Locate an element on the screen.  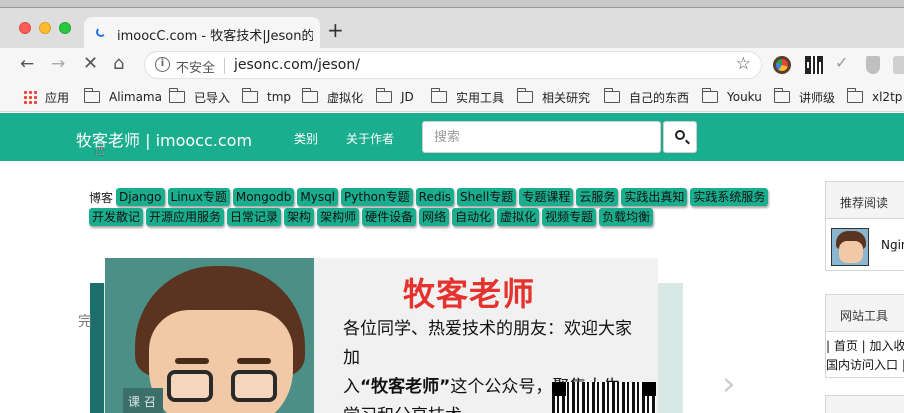
tag-courses: 专题课程 is located at coordinates (546, 197).